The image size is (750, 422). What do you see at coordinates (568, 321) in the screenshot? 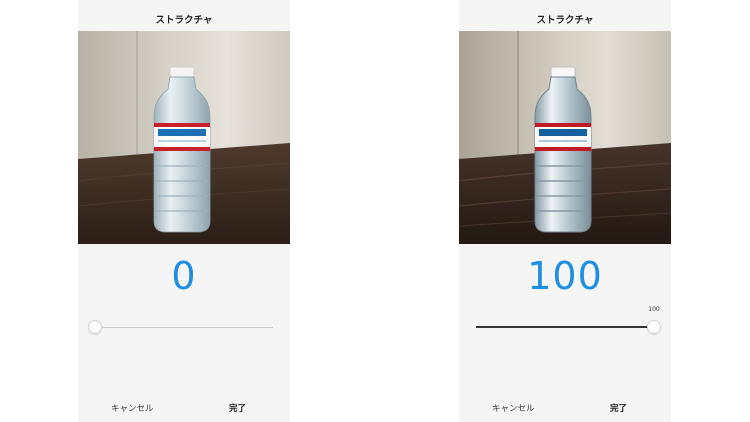
I see `structure-slider: 100` at bounding box center [568, 321].